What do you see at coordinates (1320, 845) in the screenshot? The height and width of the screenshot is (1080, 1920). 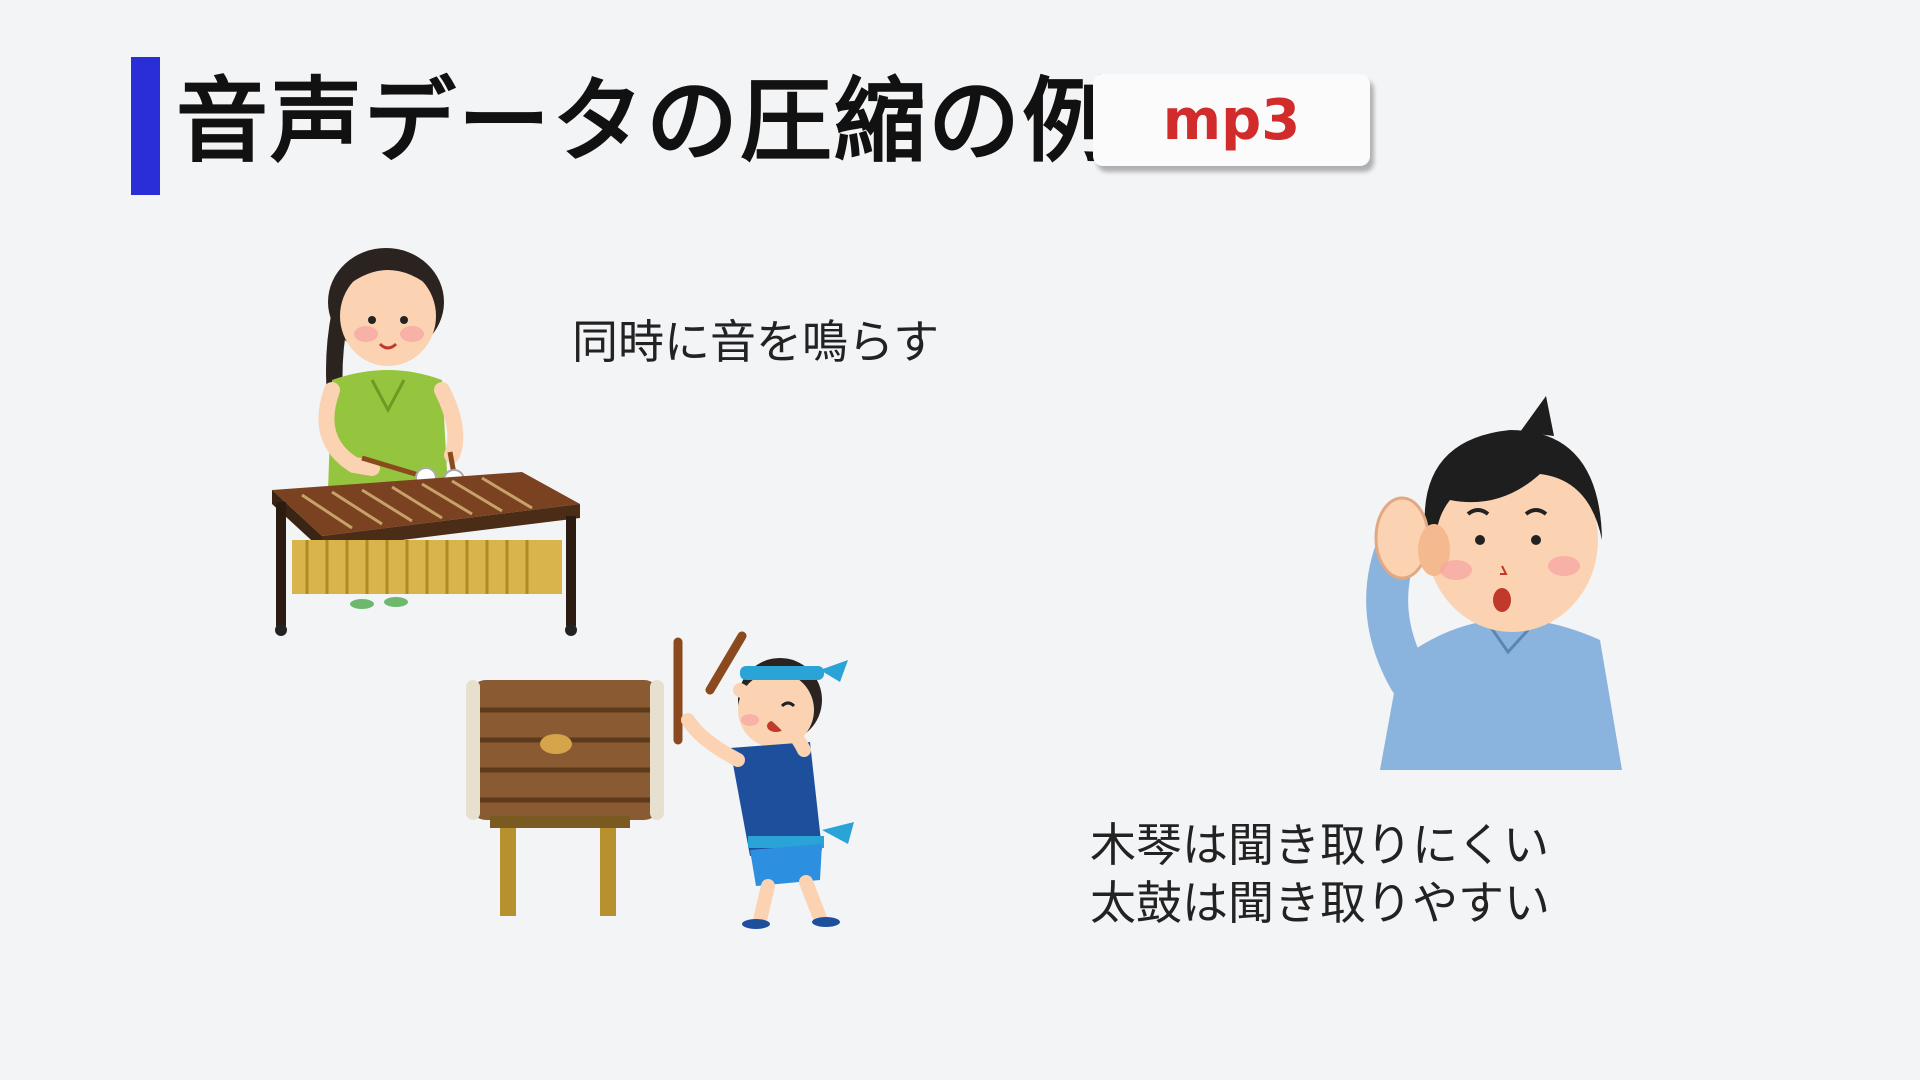 I see `caption-result-line-1: 木琴は聞き取りにくい` at bounding box center [1320, 845].